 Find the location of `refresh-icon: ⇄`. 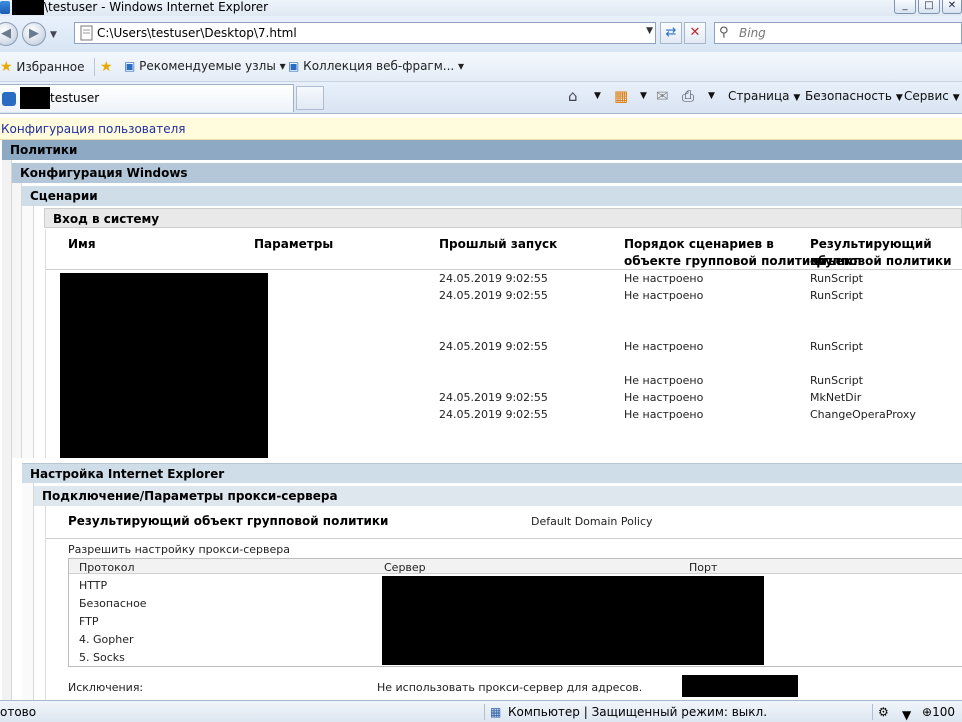

refresh-icon: ⇄ is located at coordinates (671, 33).